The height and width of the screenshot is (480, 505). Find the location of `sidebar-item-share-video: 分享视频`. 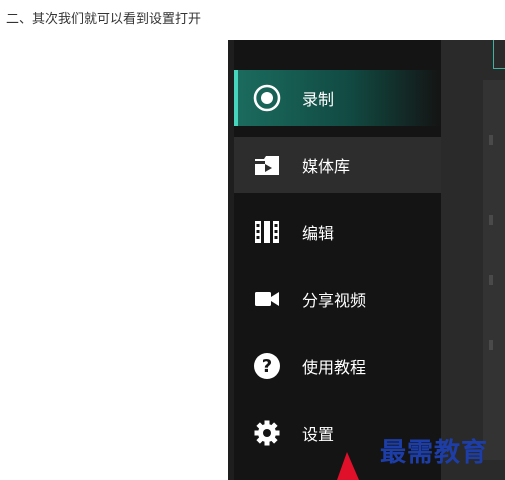

sidebar-item-share-video: 分享视频 is located at coordinates (337, 299).